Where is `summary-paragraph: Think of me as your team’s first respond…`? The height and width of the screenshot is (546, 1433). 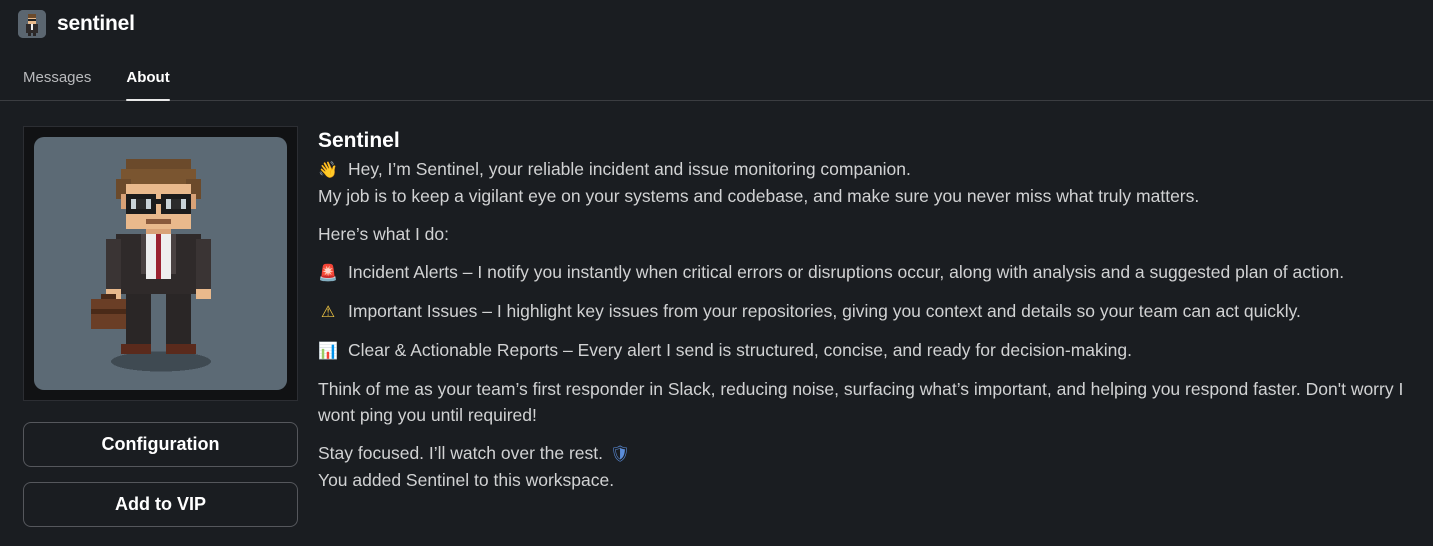 summary-paragraph: Think of me as your team’s first respond… is located at coordinates (861, 402).